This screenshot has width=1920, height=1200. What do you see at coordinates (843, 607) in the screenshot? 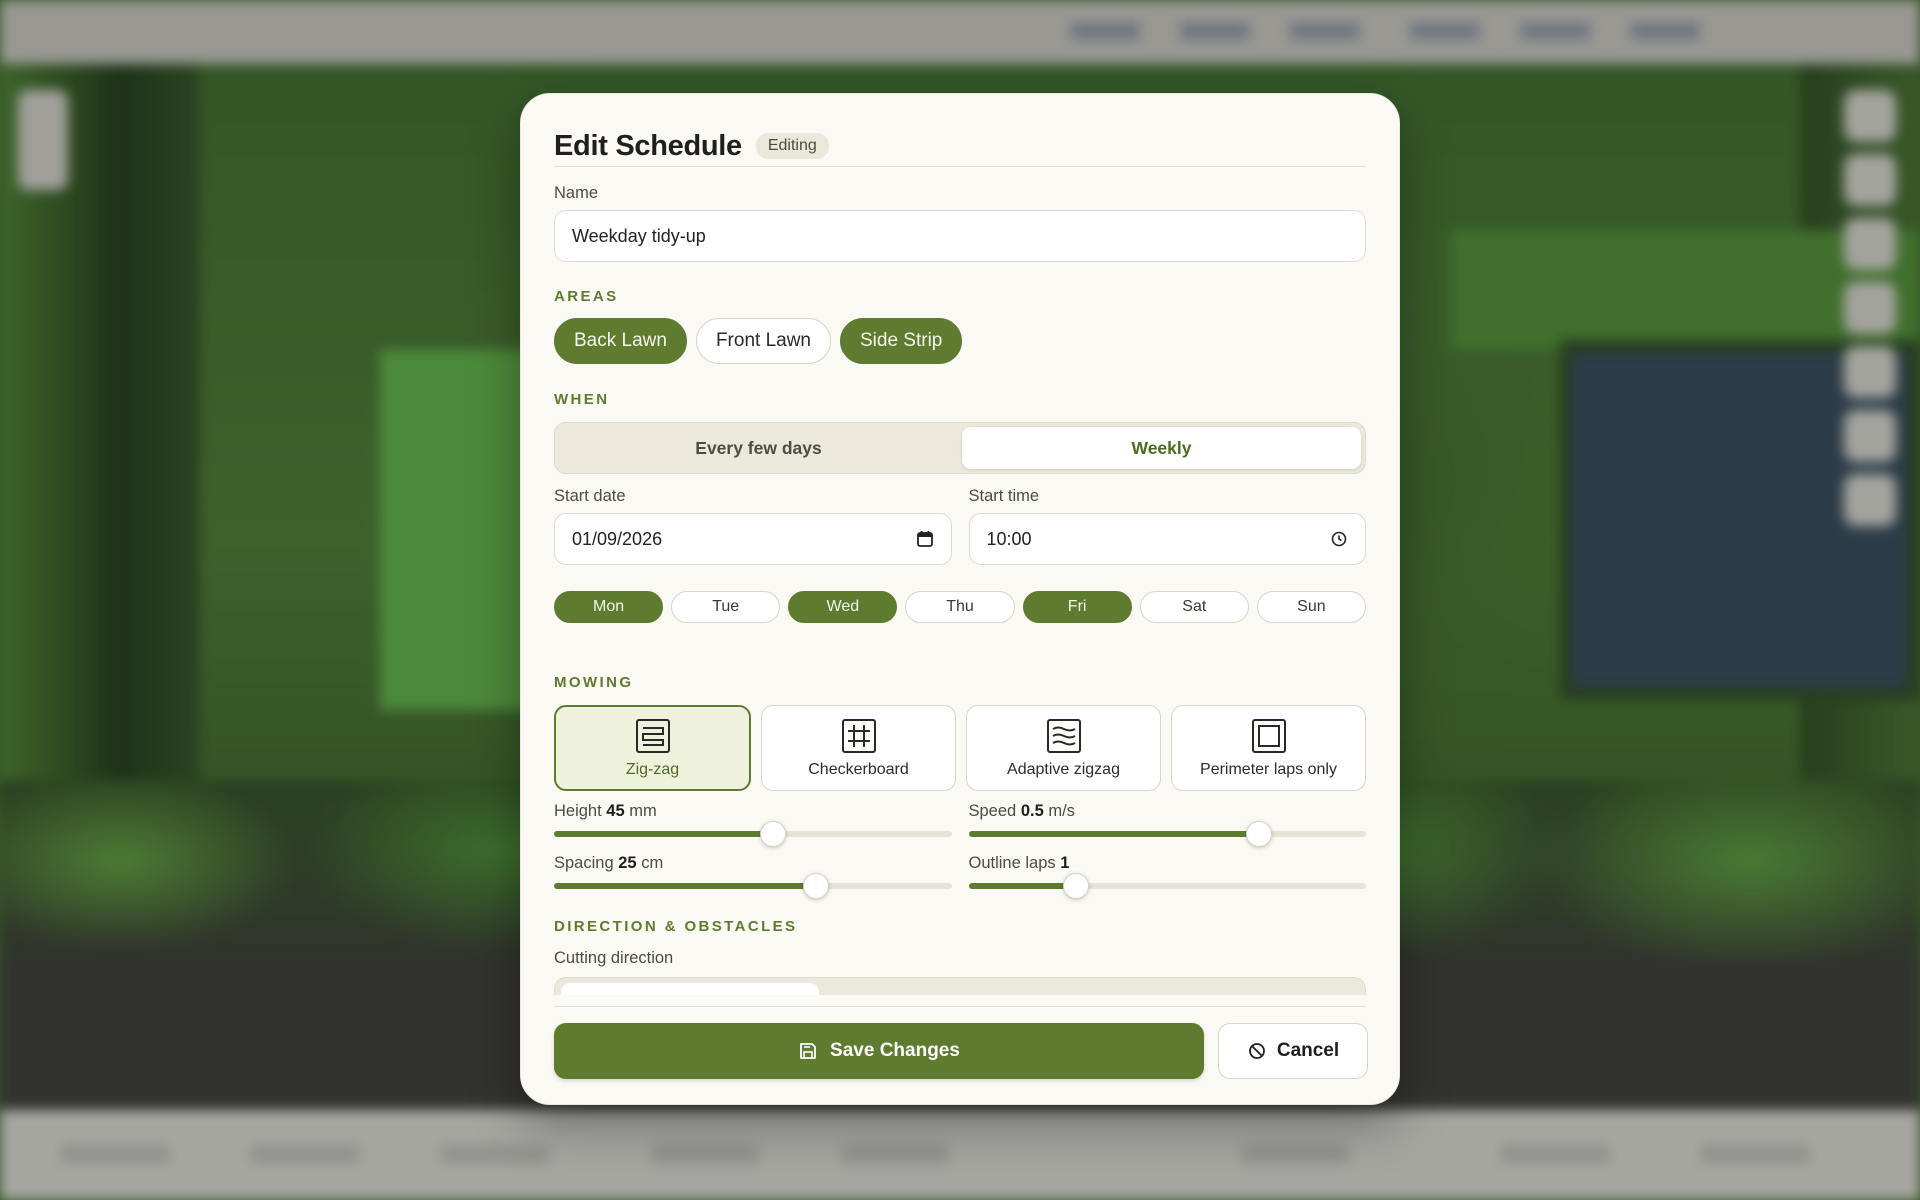
I see `day-wed: Wed` at bounding box center [843, 607].